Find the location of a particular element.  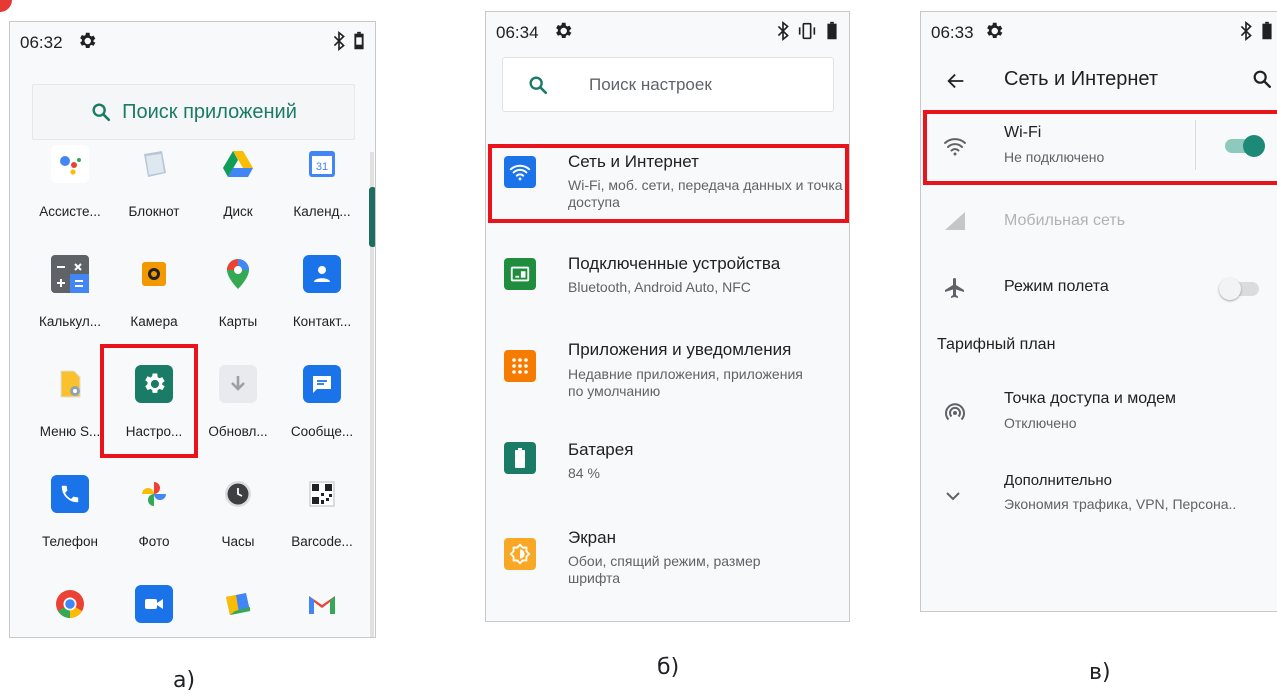

app-clock: Часы is located at coordinates (238, 512).